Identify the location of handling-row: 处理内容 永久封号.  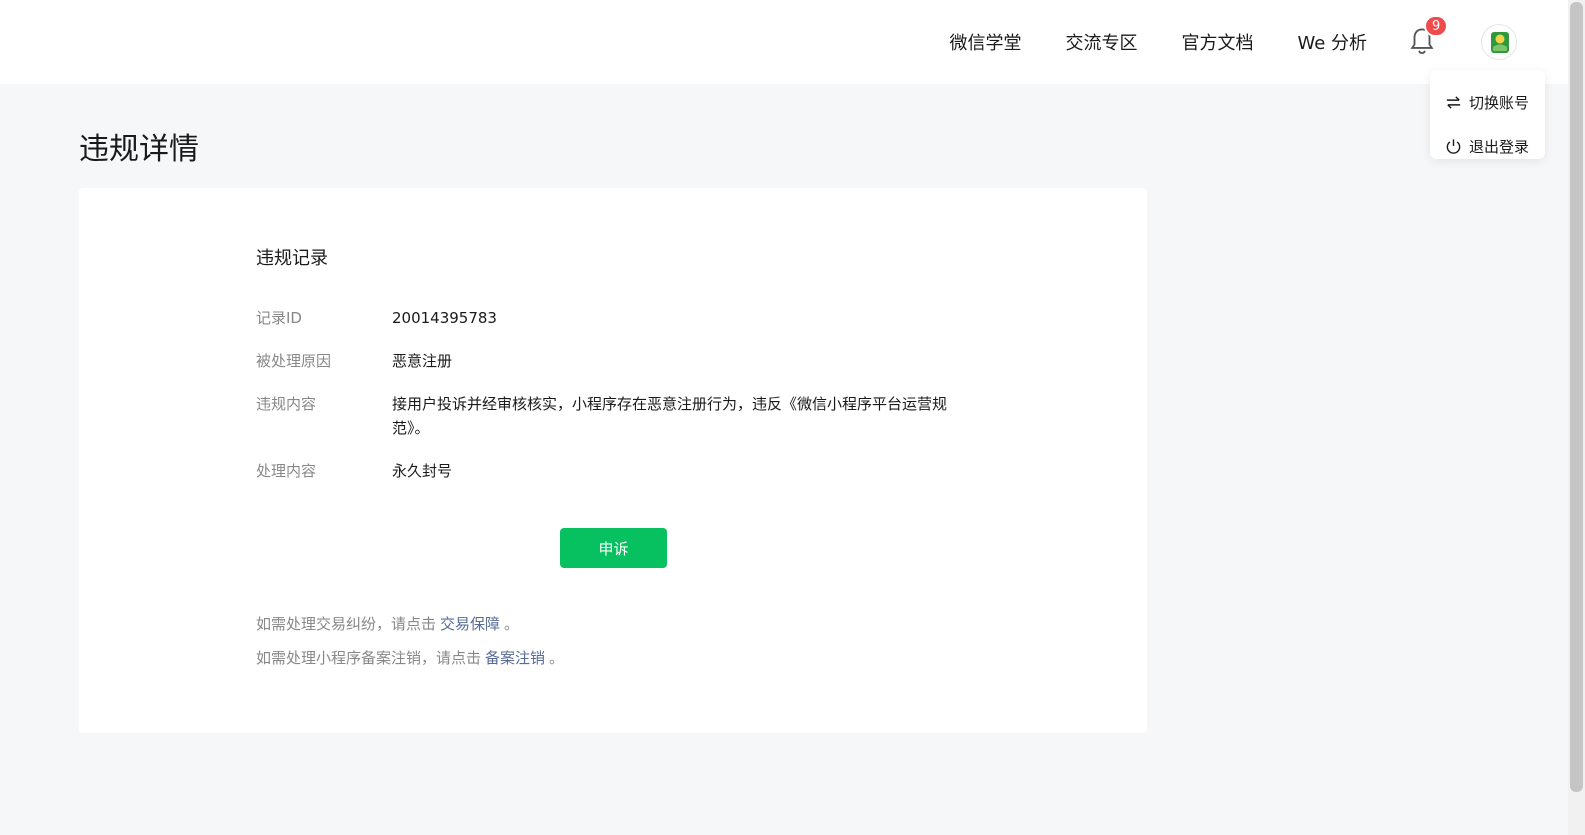
(619, 471).